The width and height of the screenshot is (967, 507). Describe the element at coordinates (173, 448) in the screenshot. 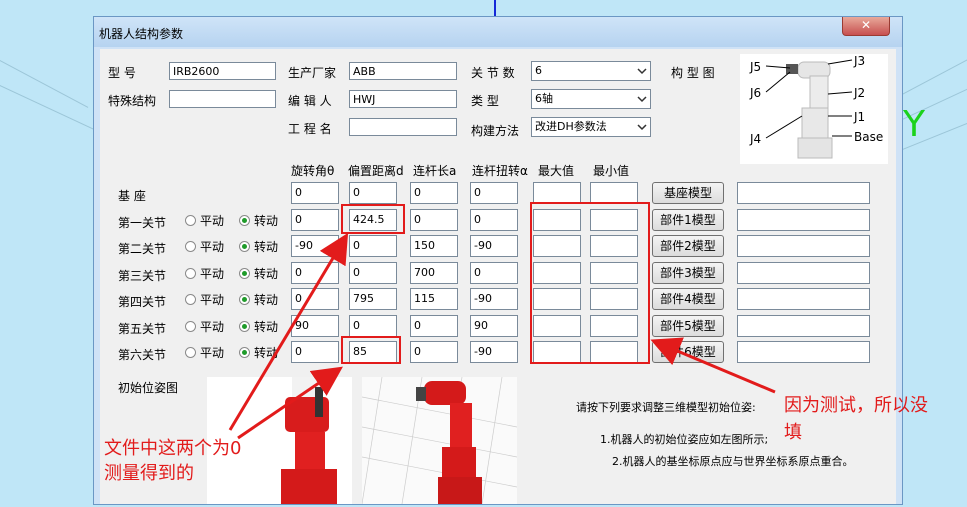

I see `annotation-left-line1: 文件中这两个为0` at that location.